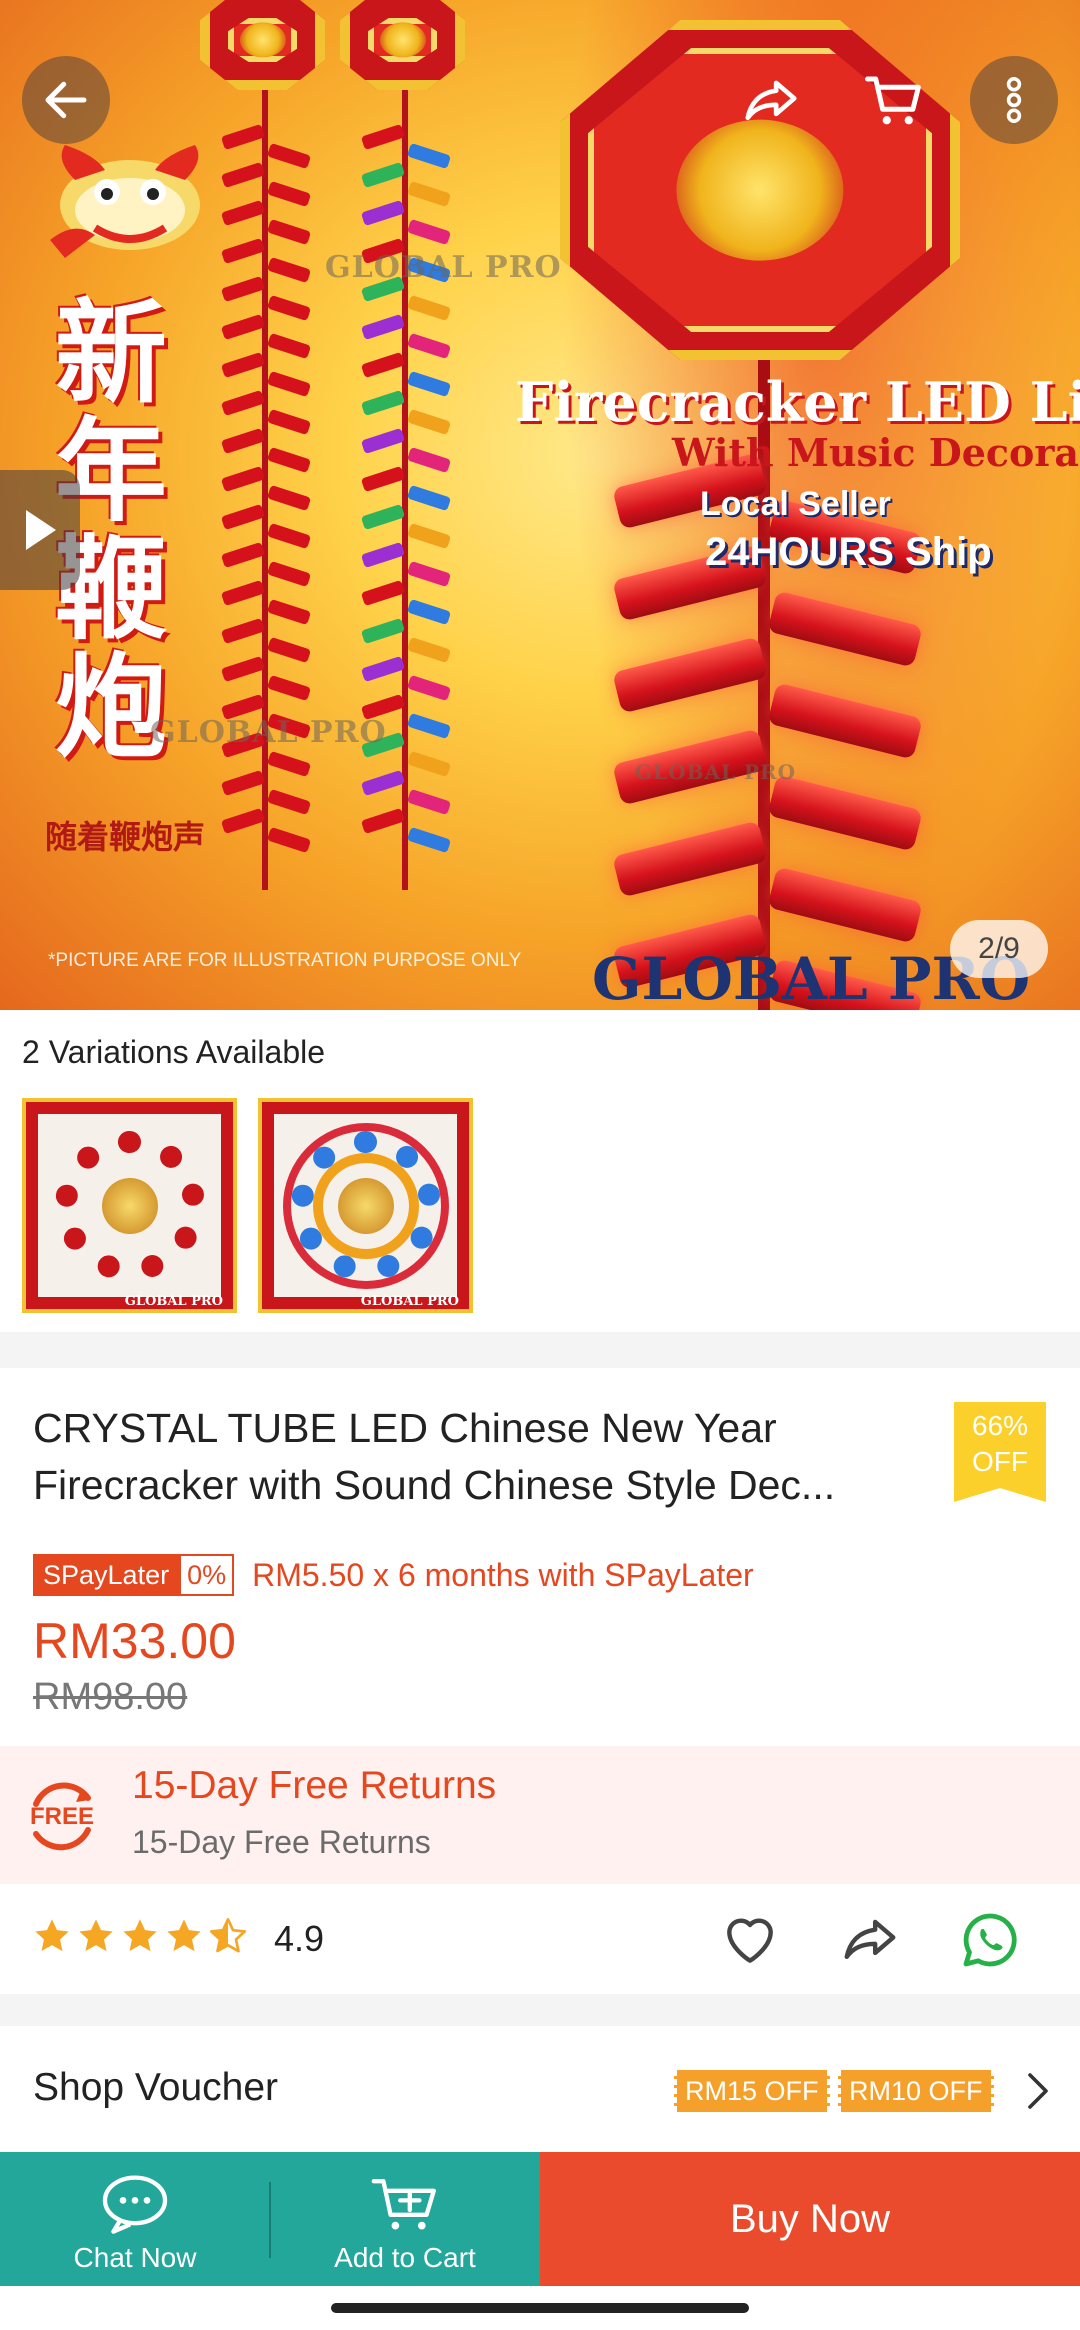 The width and height of the screenshot is (1080, 2330). What do you see at coordinates (174, 1052) in the screenshot?
I see `variations-title: 2 Variations Available` at bounding box center [174, 1052].